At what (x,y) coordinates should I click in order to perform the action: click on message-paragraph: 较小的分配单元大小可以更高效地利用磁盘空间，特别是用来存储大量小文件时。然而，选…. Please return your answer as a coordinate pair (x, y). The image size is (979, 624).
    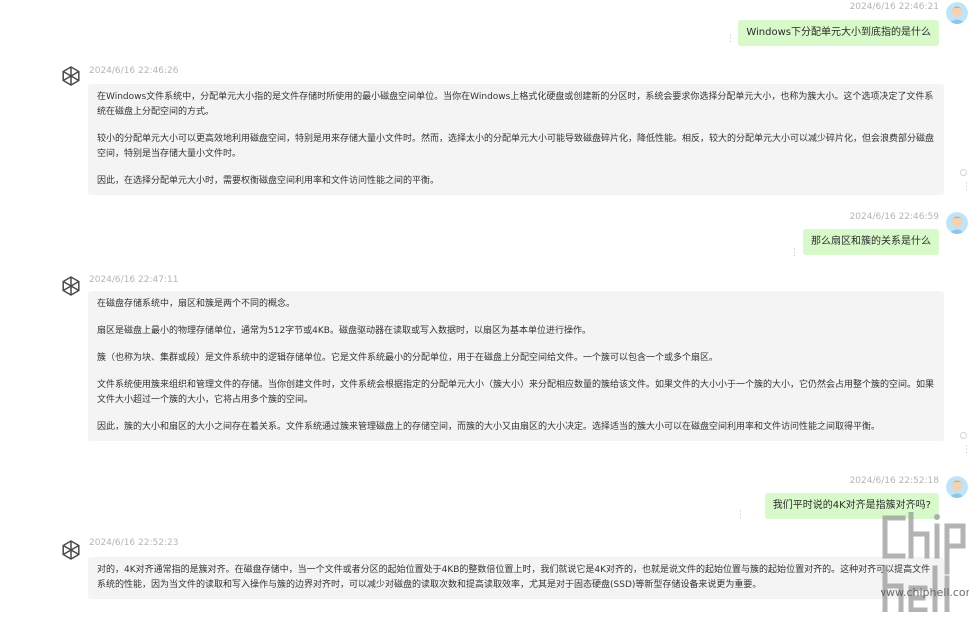
    Looking at the image, I should click on (516, 146).